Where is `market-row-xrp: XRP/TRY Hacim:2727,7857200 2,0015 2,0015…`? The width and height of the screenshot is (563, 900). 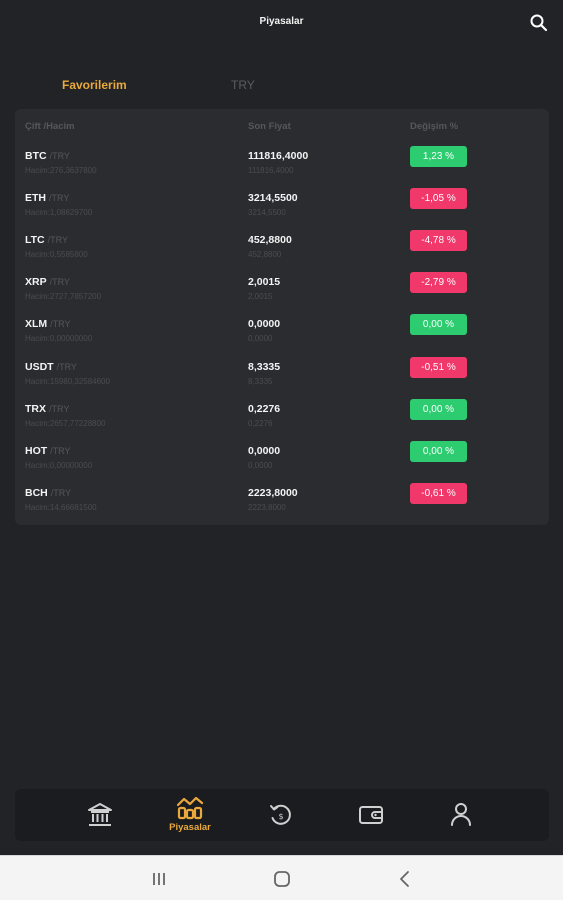
market-row-xrp: XRP/TRY Hacim:2727,7857200 2,0015 2,0015… is located at coordinates (282, 295).